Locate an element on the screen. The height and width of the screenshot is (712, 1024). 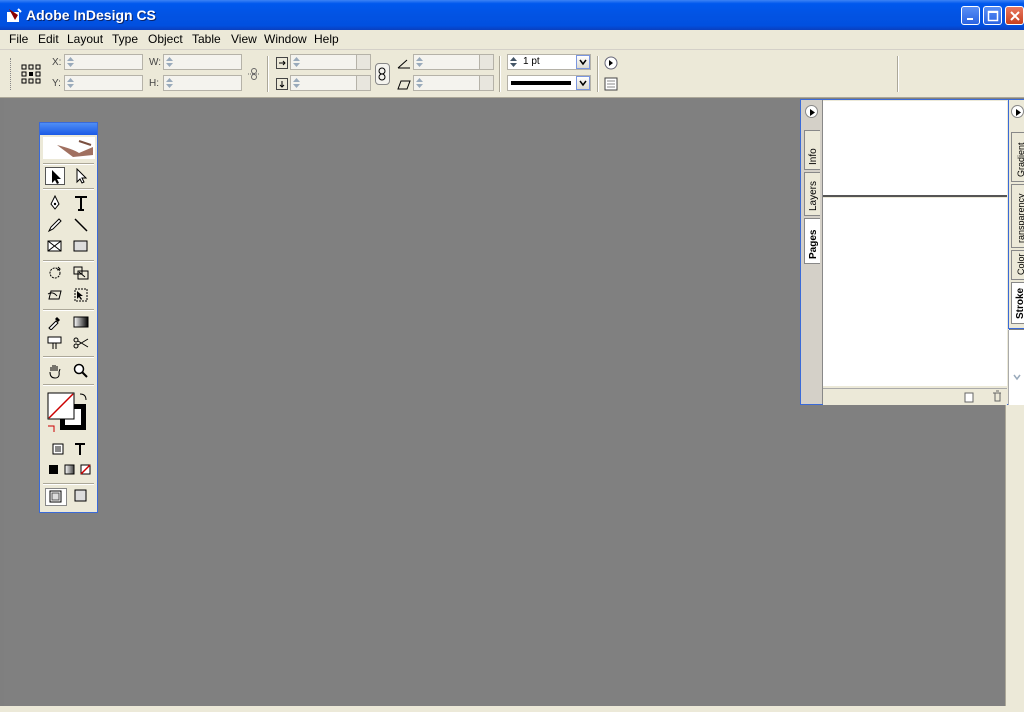
scissors-tool is located at coordinates (81, 343).